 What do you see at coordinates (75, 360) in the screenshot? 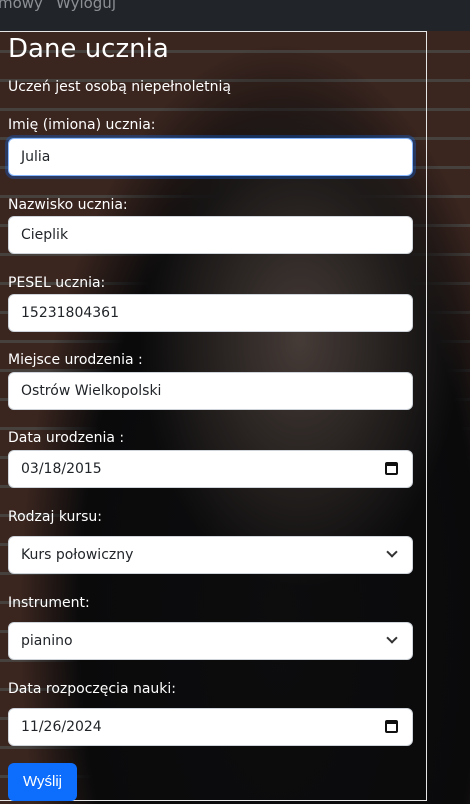
I see `birthplace-label: Miejsce urodzenia :` at bounding box center [75, 360].